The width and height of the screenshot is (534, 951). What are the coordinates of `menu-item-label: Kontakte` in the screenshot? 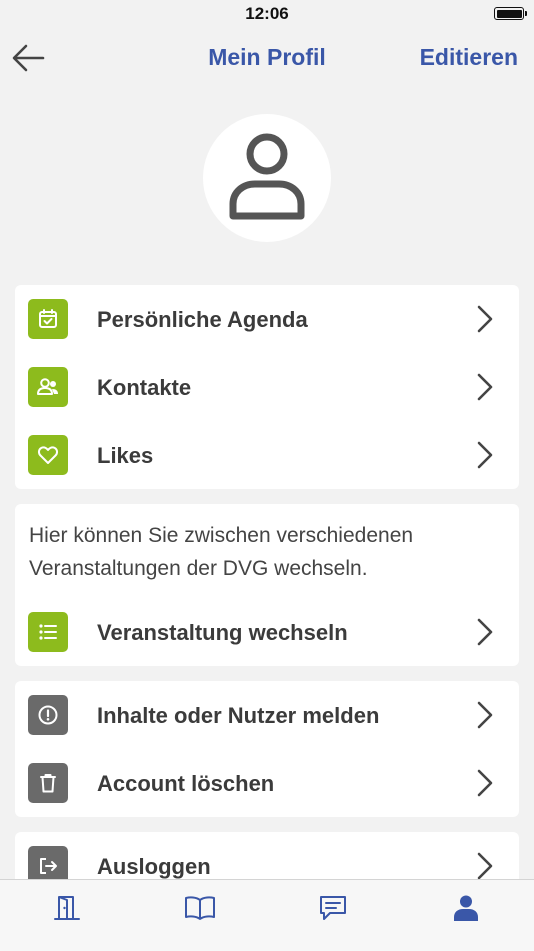 It's located at (144, 387).